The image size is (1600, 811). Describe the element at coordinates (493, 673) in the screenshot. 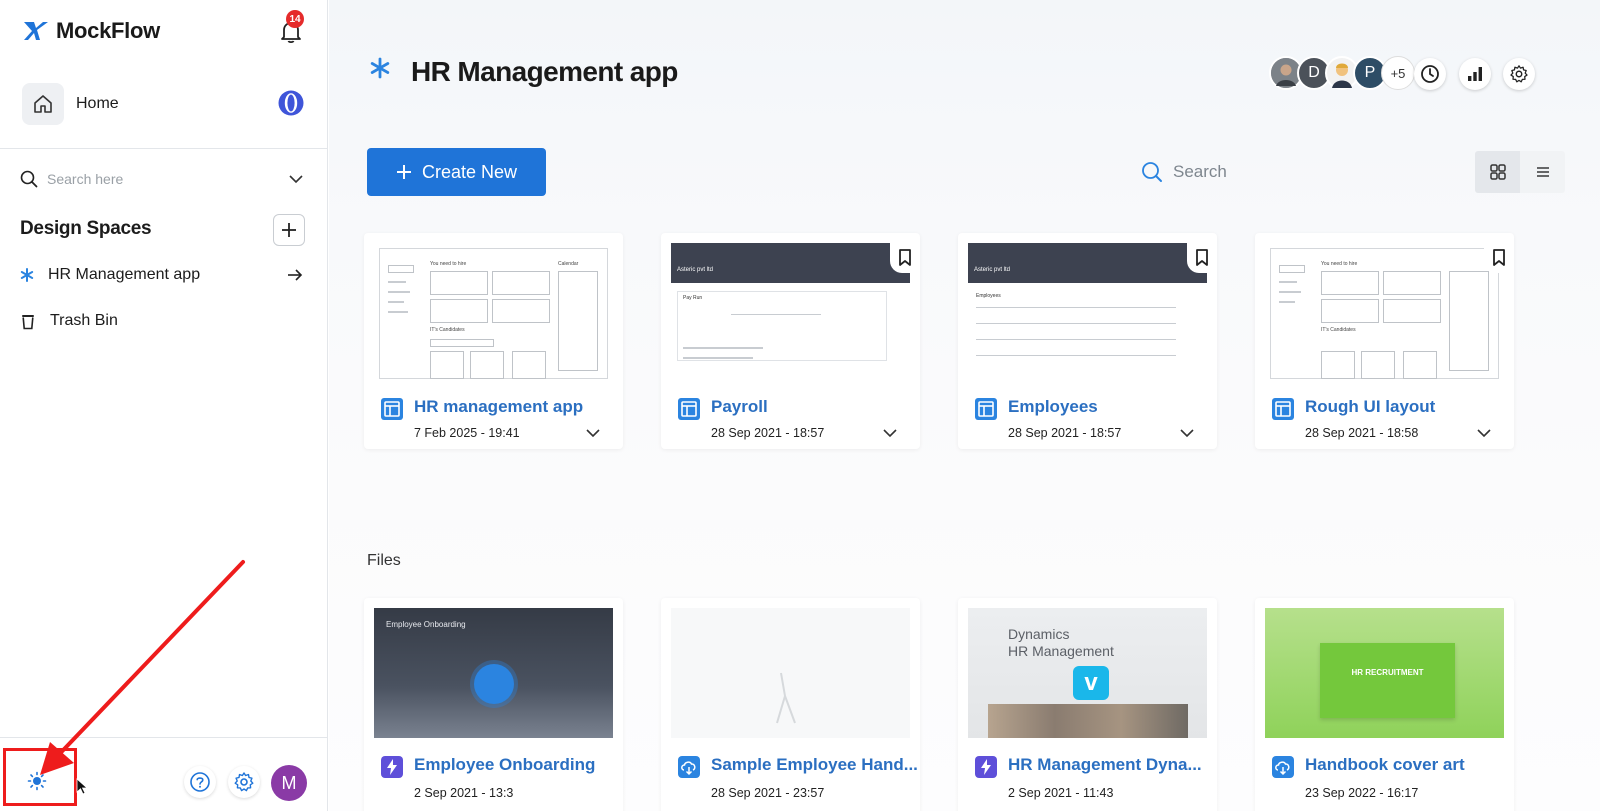

I see `file-thumbnail: Employee Onboarding` at that location.